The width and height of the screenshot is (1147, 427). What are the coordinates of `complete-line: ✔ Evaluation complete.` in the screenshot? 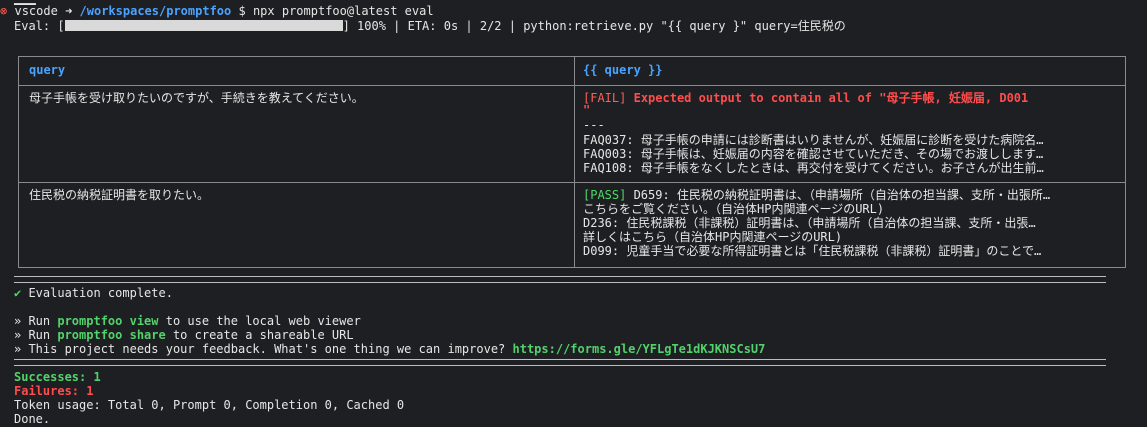 It's located at (93, 293).